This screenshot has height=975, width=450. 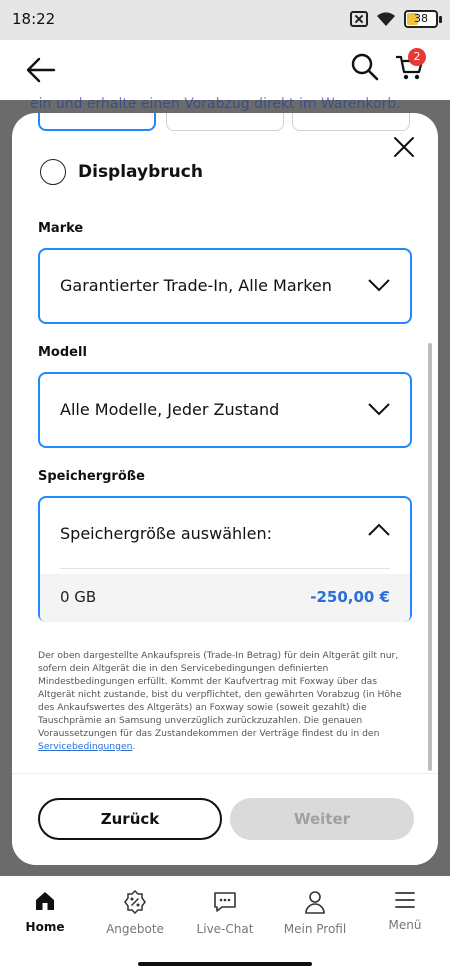 I want to click on storage-placeholder: Speichergröße auswählen:, so click(x=166, y=533).